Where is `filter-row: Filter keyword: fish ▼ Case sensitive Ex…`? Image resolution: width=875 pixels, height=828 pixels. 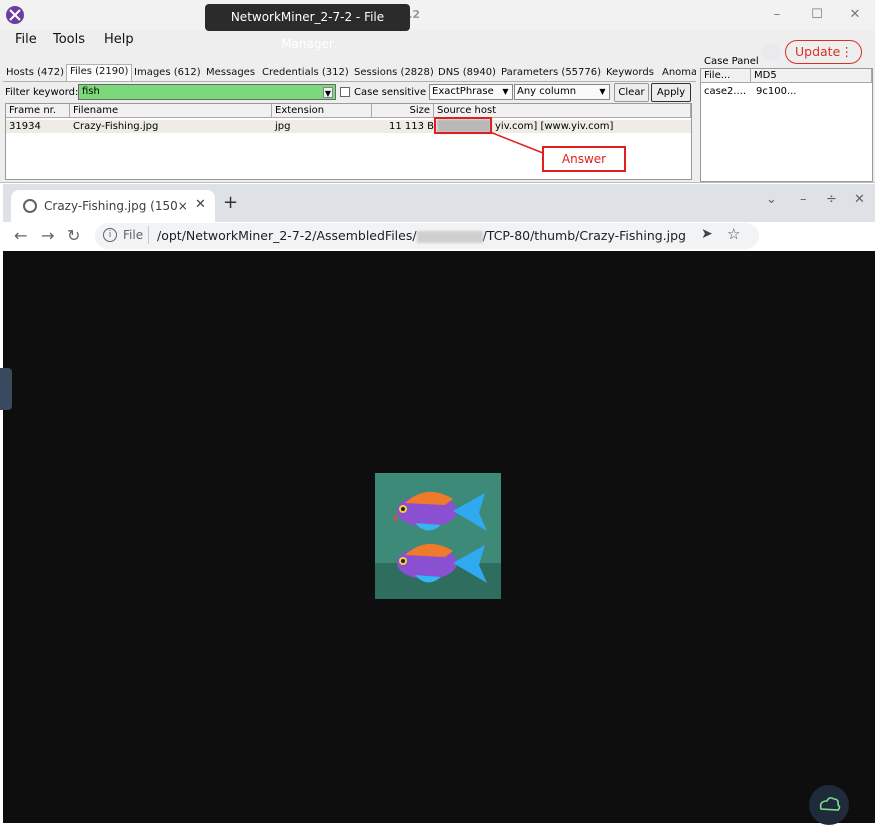
filter-row: Filter keyword: fish ▼ Case sensitive Ex… is located at coordinates (349, 92).